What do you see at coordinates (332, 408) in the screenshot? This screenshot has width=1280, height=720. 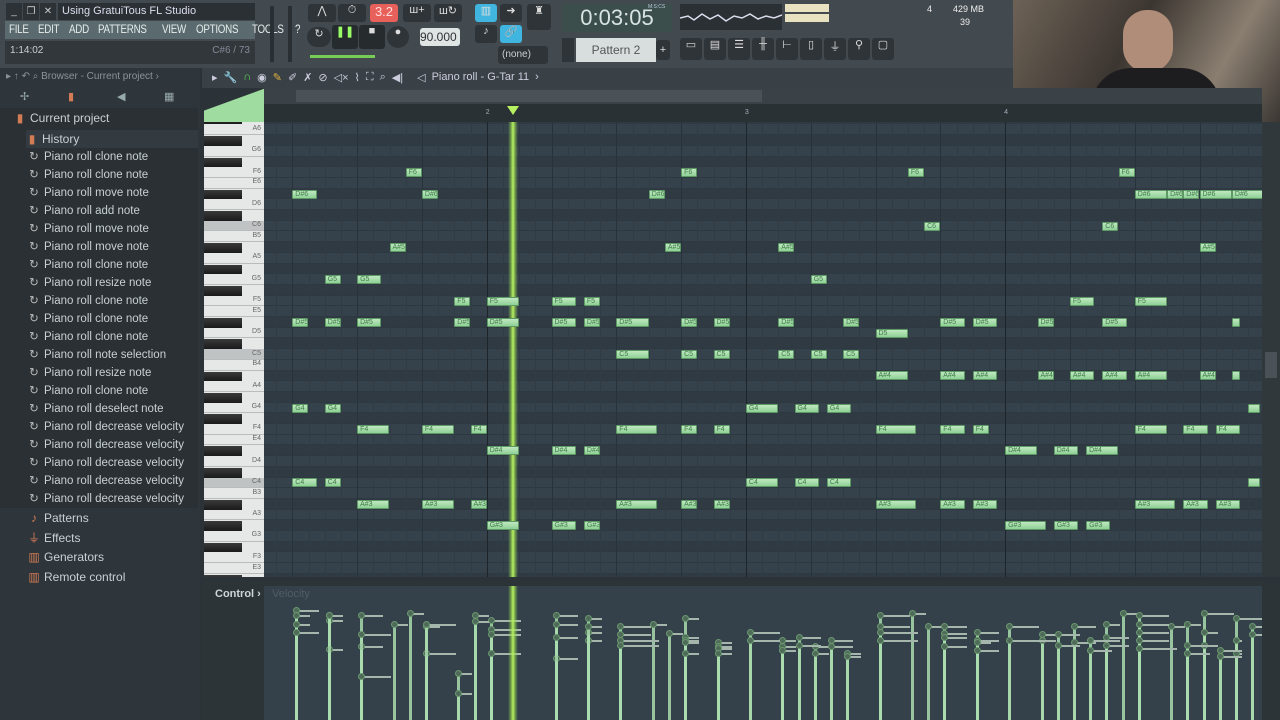 I see `note: G4` at bounding box center [332, 408].